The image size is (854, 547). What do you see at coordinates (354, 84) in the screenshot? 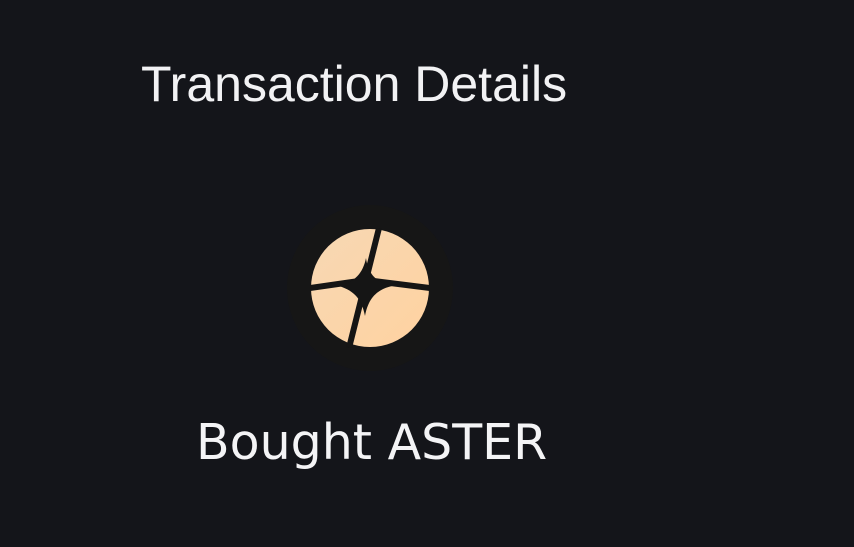
I see `page-title: Transaction Details` at bounding box center [354, 84].